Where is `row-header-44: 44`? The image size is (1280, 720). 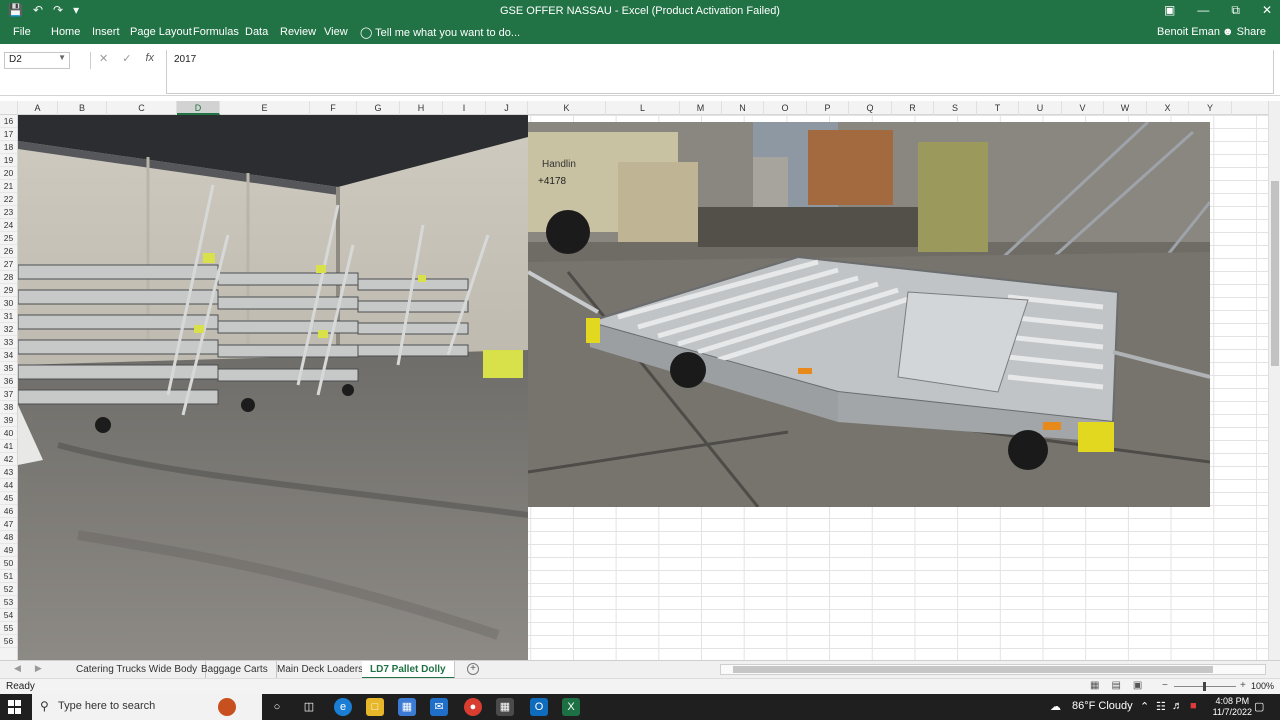
row-header-44: 44 is located at coordinates (8, 485).